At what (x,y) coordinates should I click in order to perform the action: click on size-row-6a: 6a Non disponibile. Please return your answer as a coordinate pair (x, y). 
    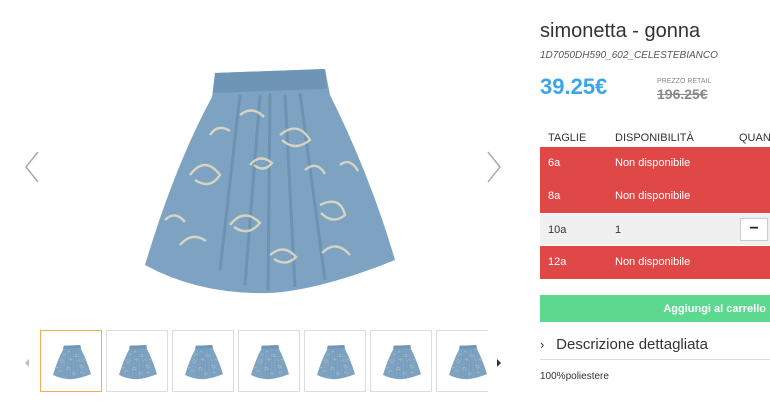
    Looking at the image, I should click on (655, 163).